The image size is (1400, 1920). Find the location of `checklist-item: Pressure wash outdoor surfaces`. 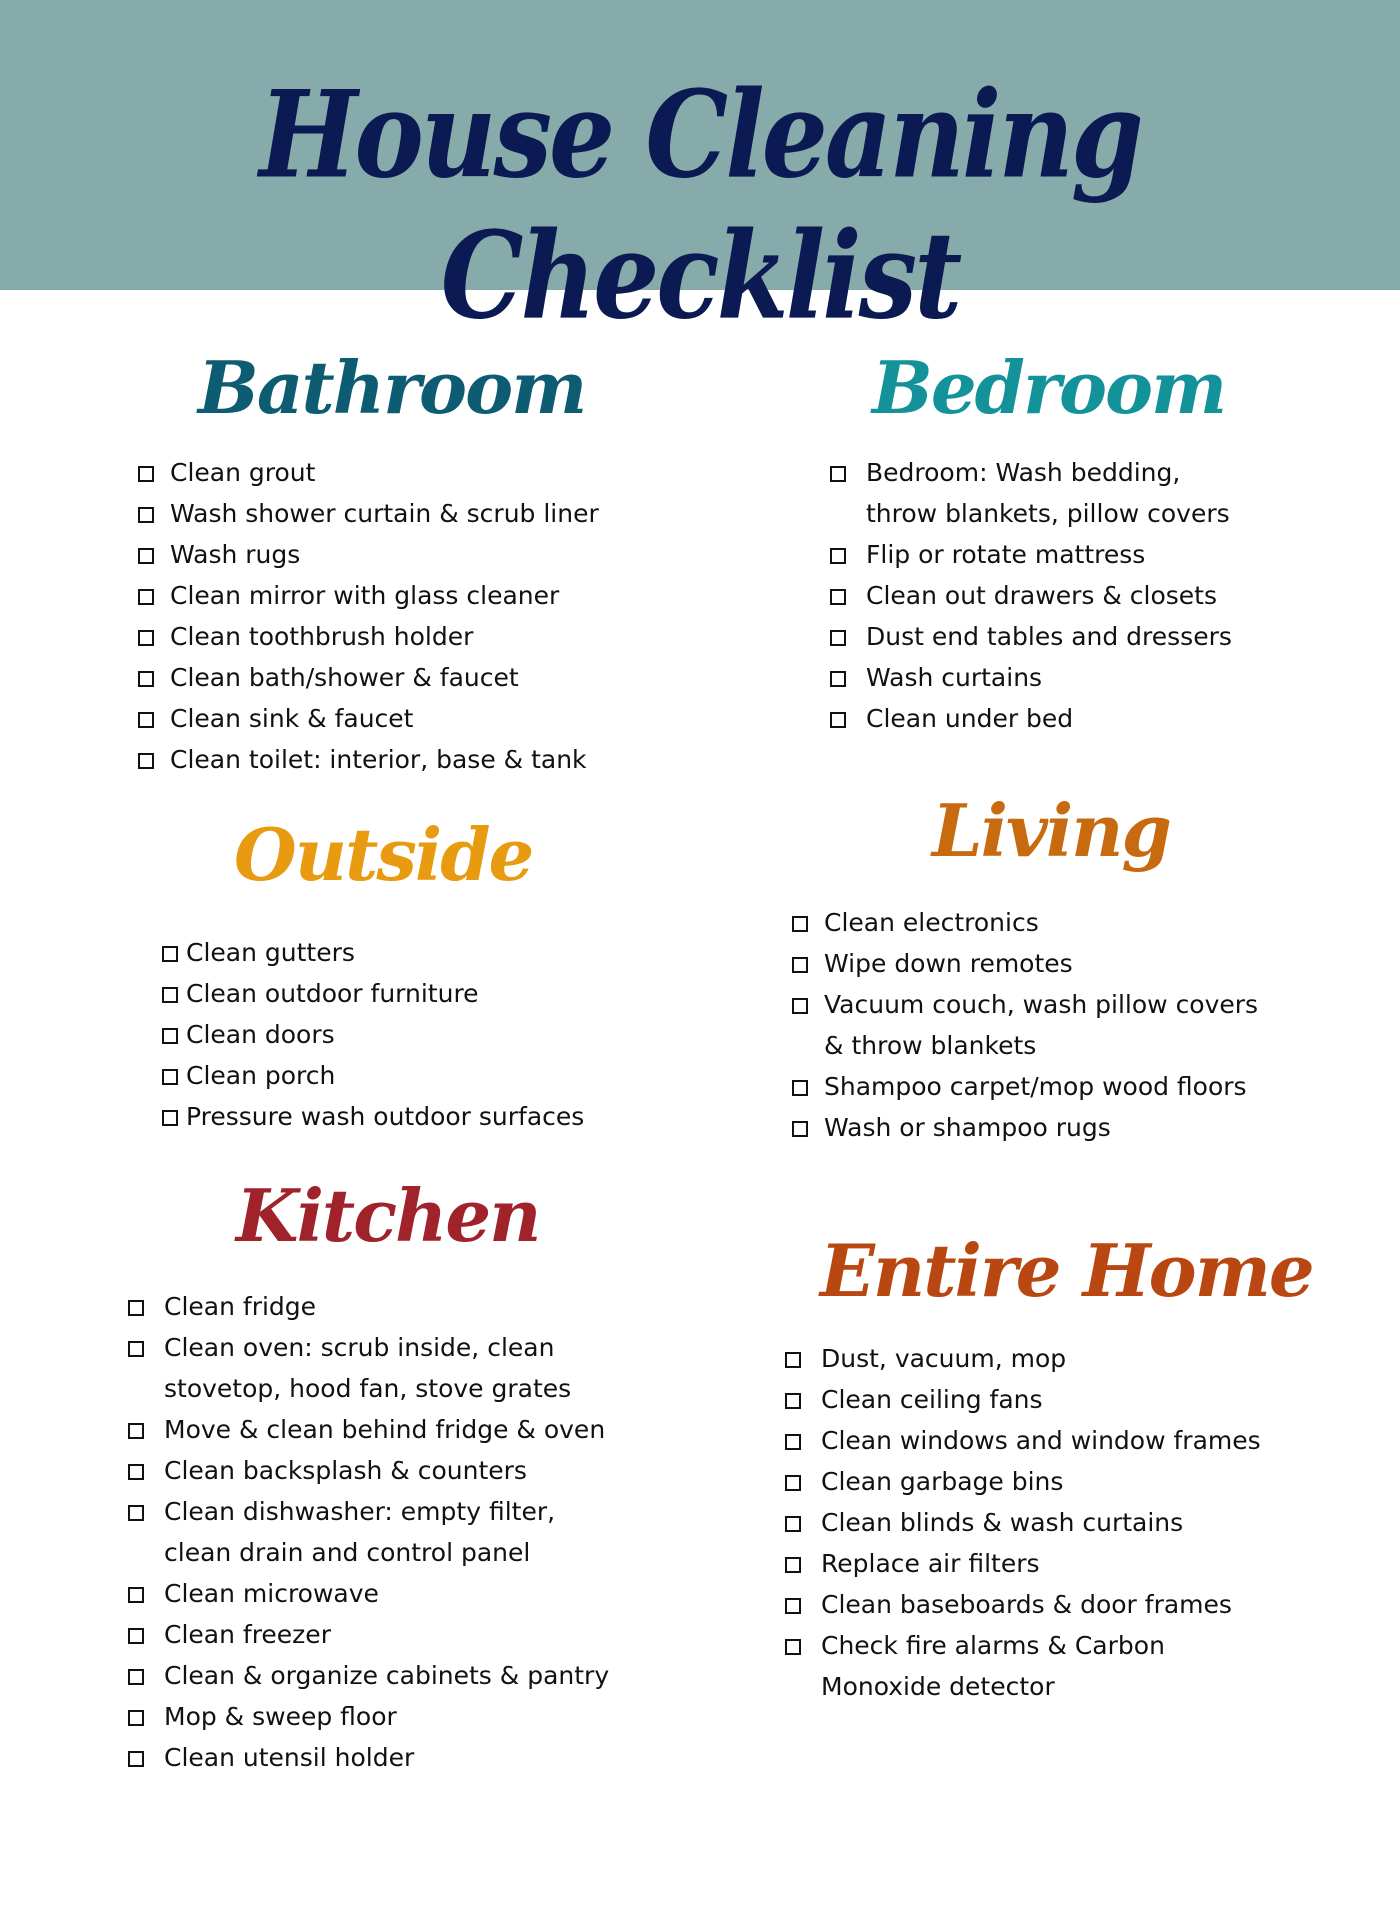

checklist-item: Pressure wash outdoor surfaces is located at coordinates (382, 1116).